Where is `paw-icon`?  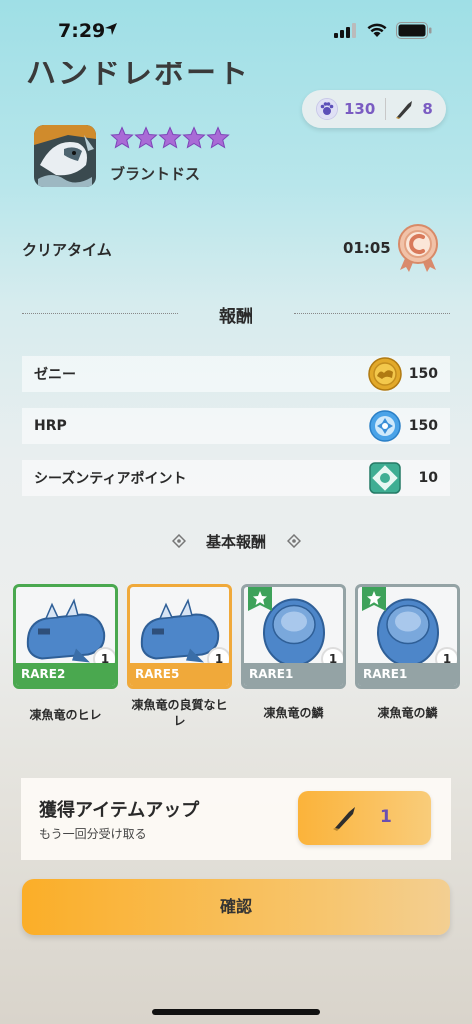 paw-icon is located at coordinates (327, 109).